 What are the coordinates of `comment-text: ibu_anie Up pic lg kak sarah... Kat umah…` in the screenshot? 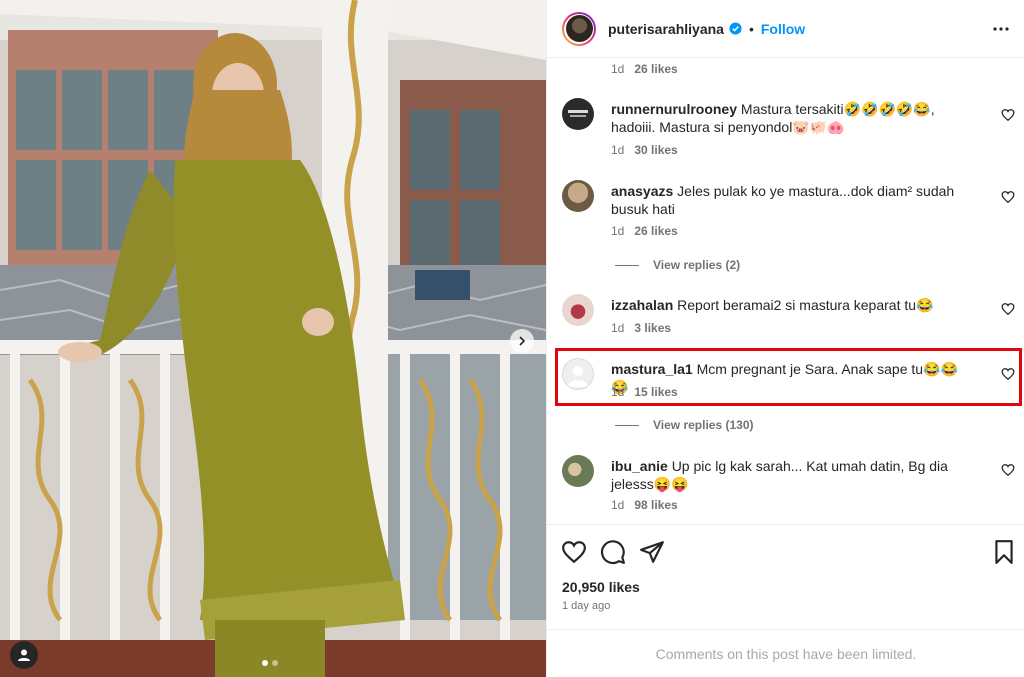 It's located at (779, 475).